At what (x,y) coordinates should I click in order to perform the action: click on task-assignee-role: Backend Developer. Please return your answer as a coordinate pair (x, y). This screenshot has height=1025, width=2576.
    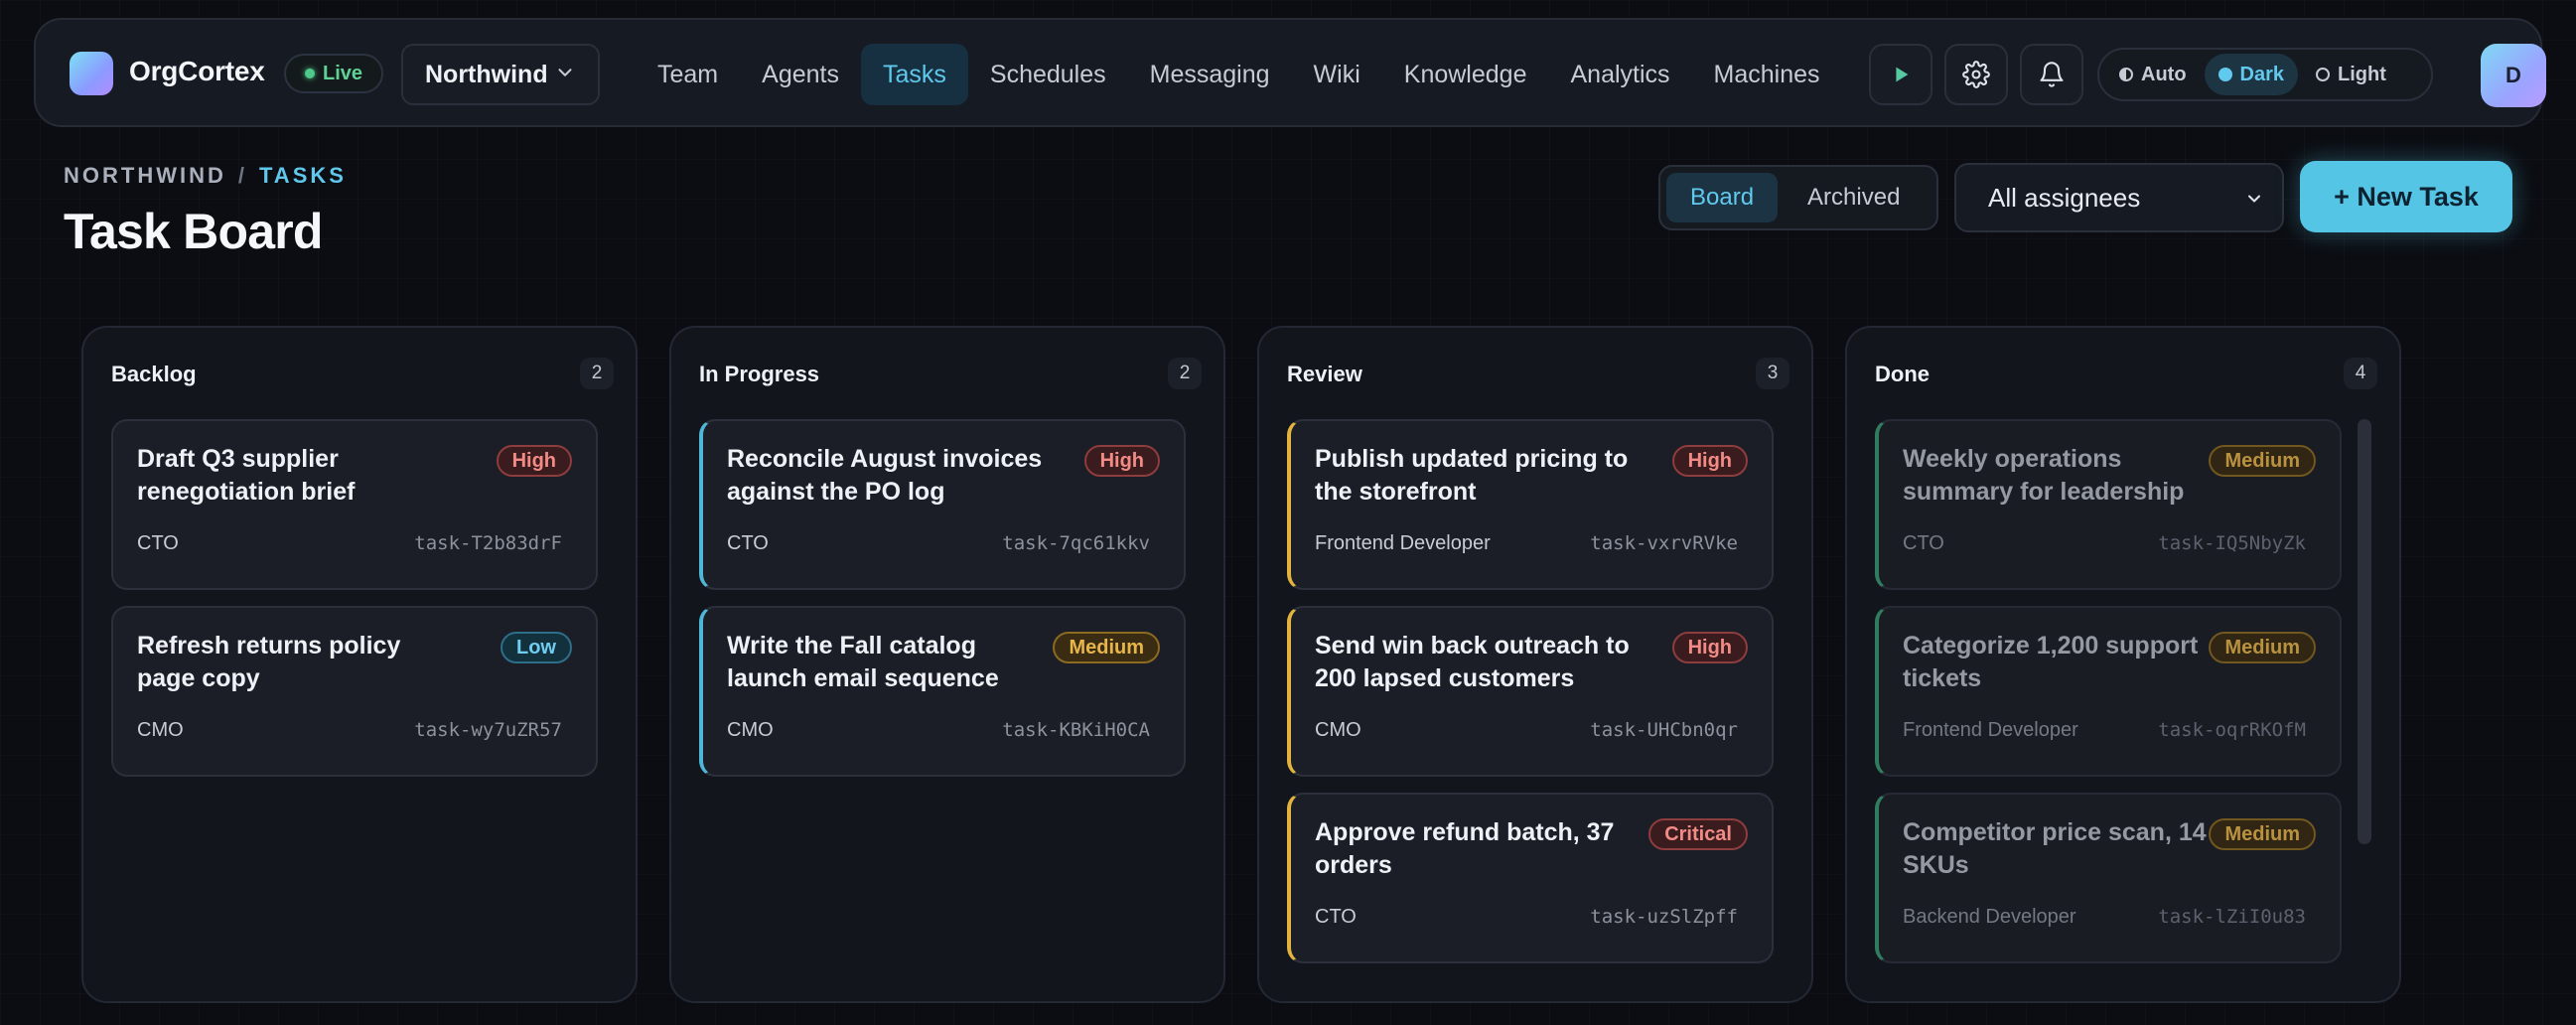
    Looking at the image, I should click on (1990, 917).